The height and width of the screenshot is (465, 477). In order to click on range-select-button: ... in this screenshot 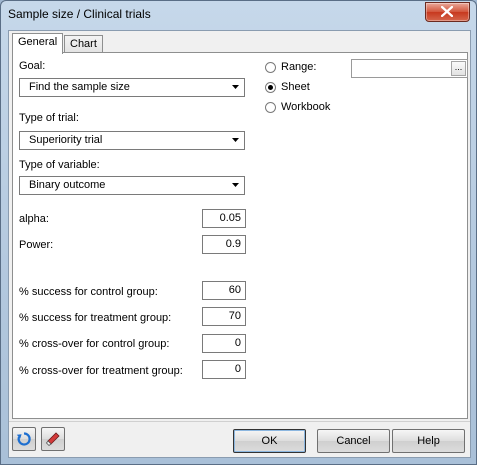, I will do `click(458, 68)`.